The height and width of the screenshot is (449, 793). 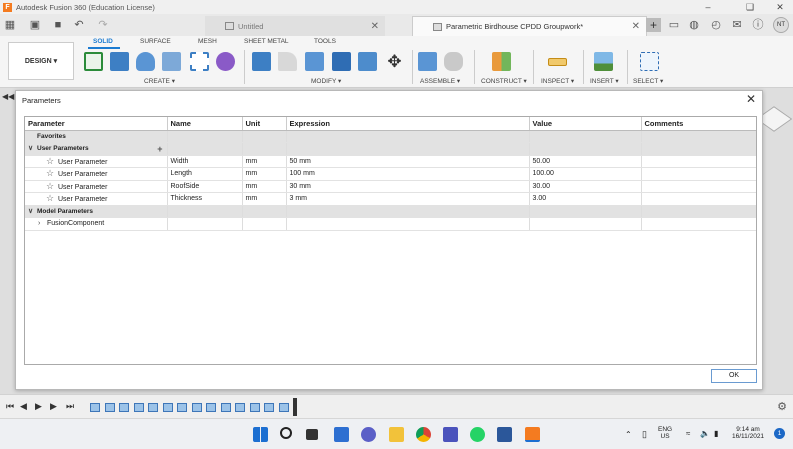 What do you see at coordinates (314, 61) in the screenshot?
I see `chamfer-icon` at bounding box center [314, 61].